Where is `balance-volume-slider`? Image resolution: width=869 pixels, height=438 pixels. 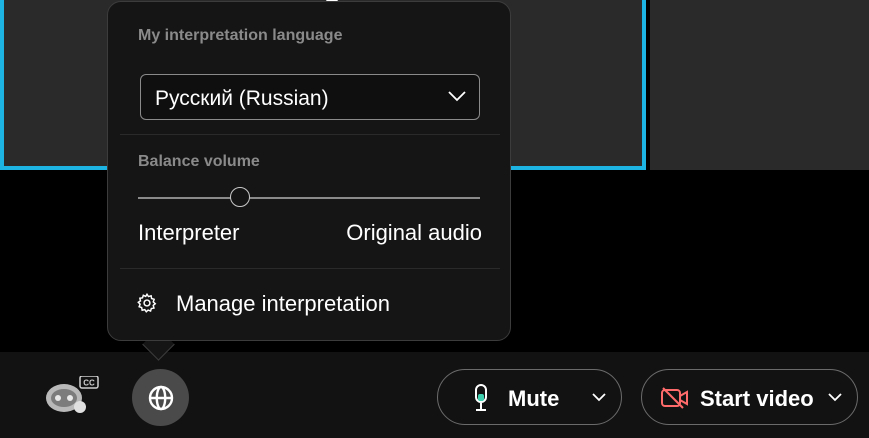
balance-volume-slider is located at coordinates (309, 198).